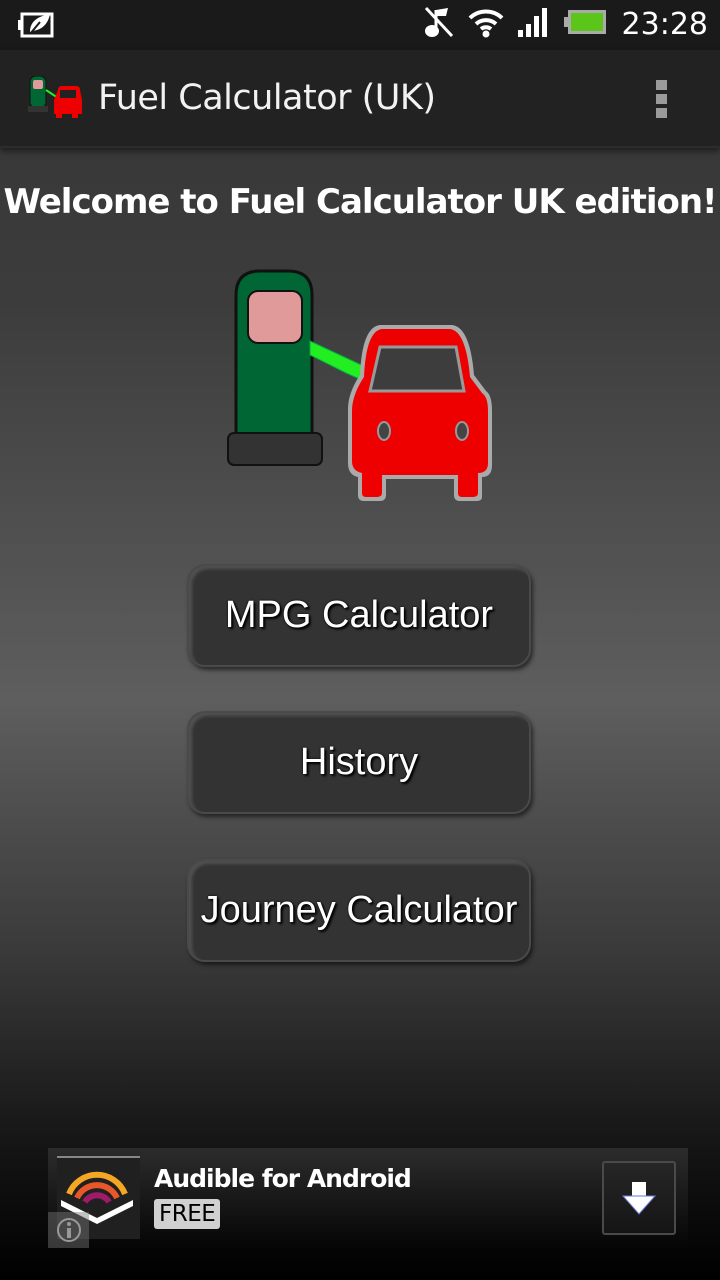 Image resolution: width=720 pixels, height=1280 pixels. I want to click on fuel-pump-car-logo, so click(360, 387).